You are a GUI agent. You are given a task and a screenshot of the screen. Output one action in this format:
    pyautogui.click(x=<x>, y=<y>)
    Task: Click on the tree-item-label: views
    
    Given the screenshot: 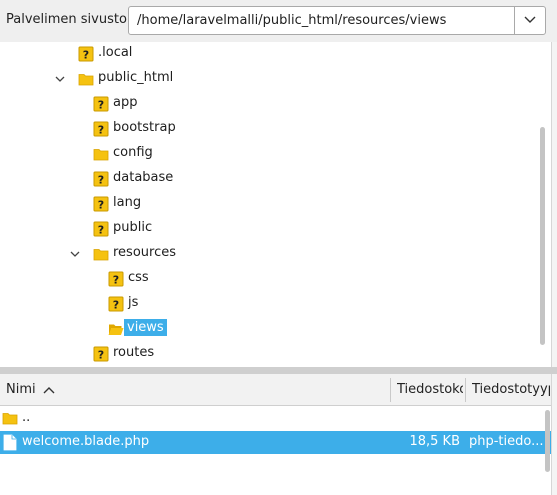 What is the action you would take?
    pyautogui.click(x=145, y=327)
    